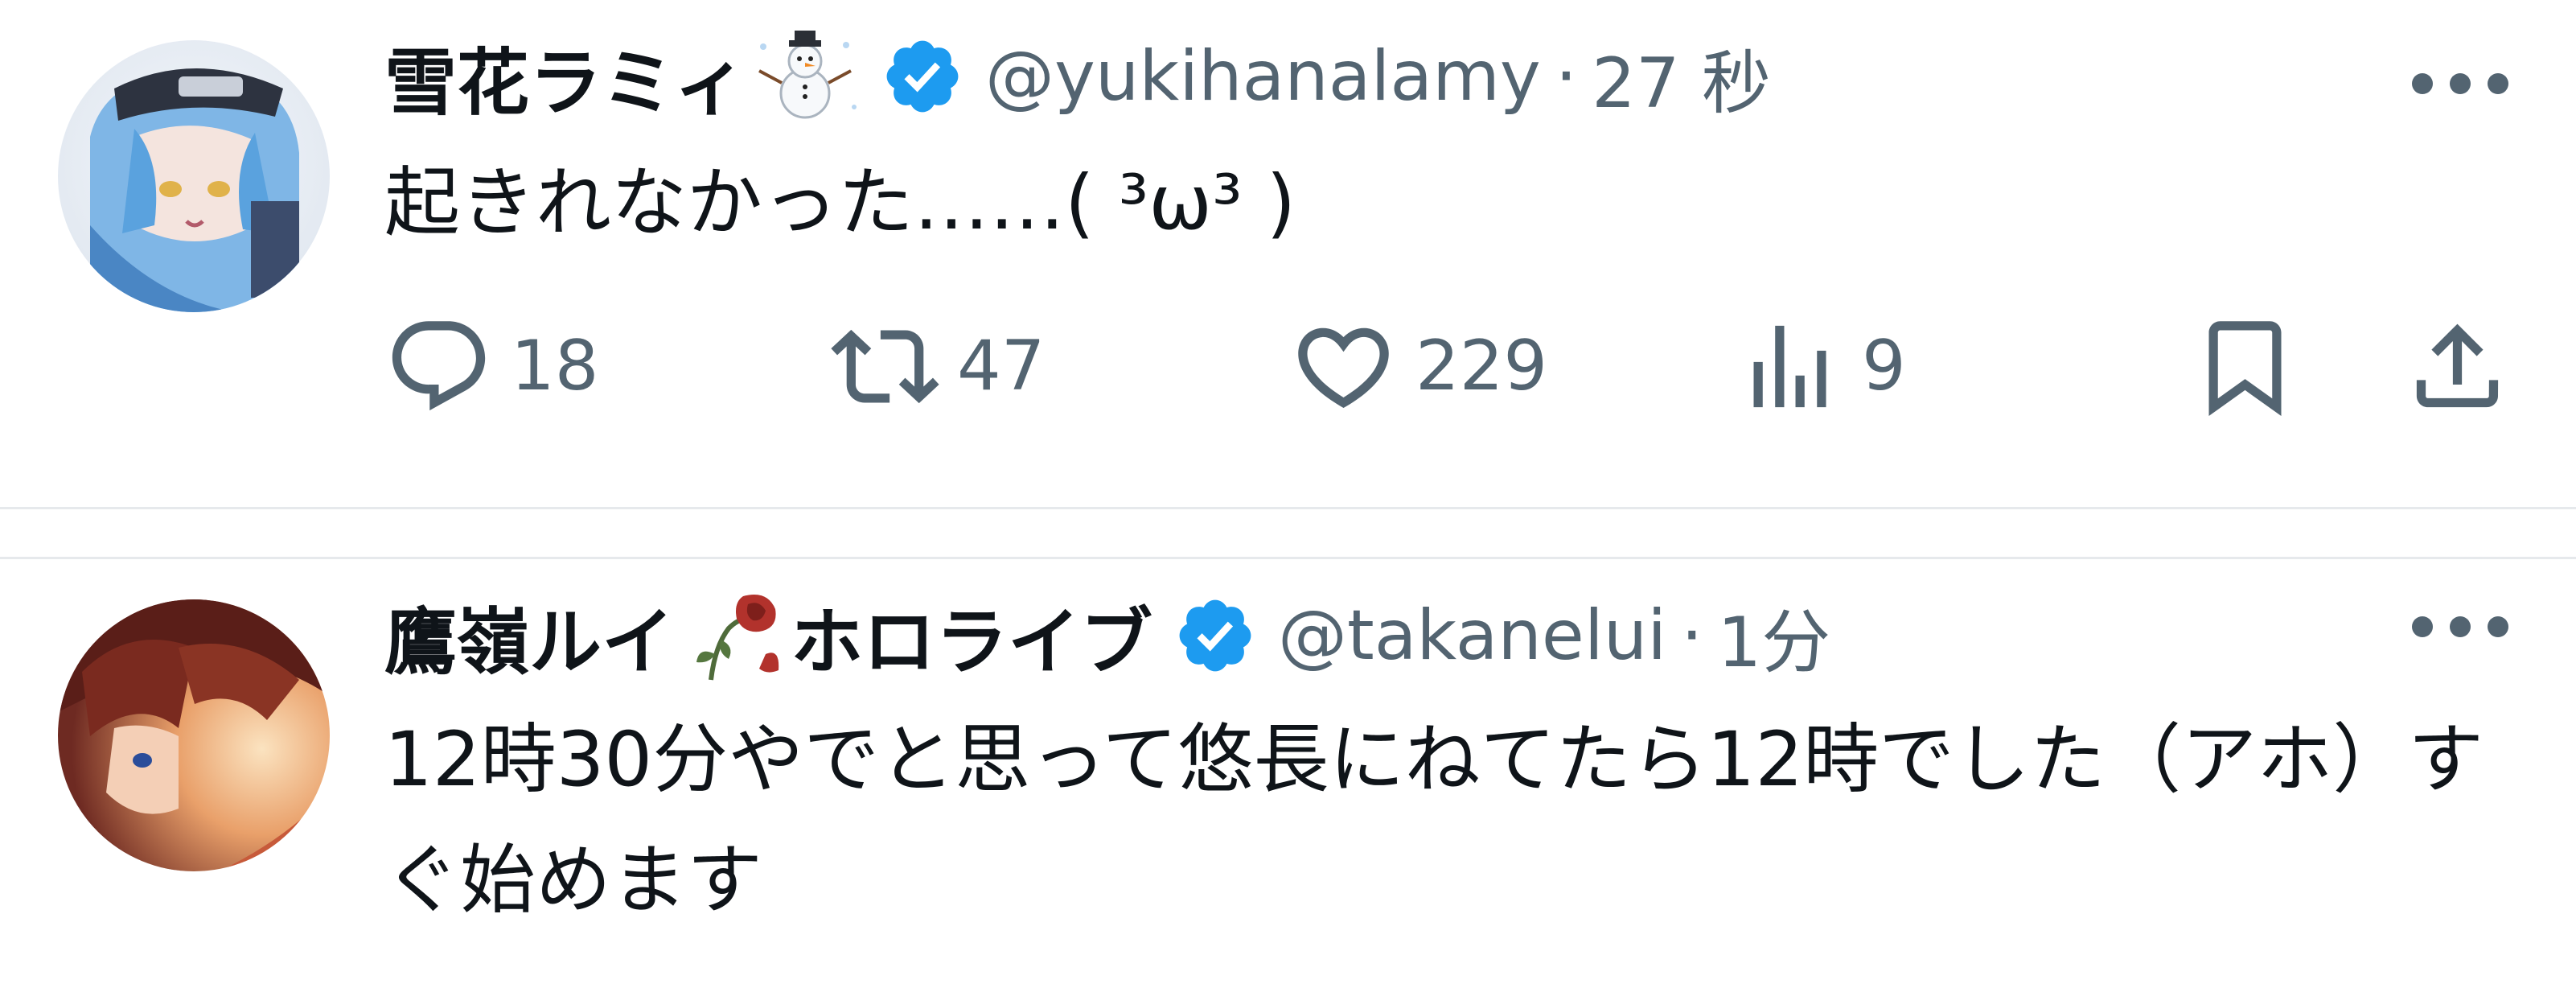  Describe the element at coordinates (565, 76) in the screenshot. I see `display-name: 雪花ラミィ` at that location.